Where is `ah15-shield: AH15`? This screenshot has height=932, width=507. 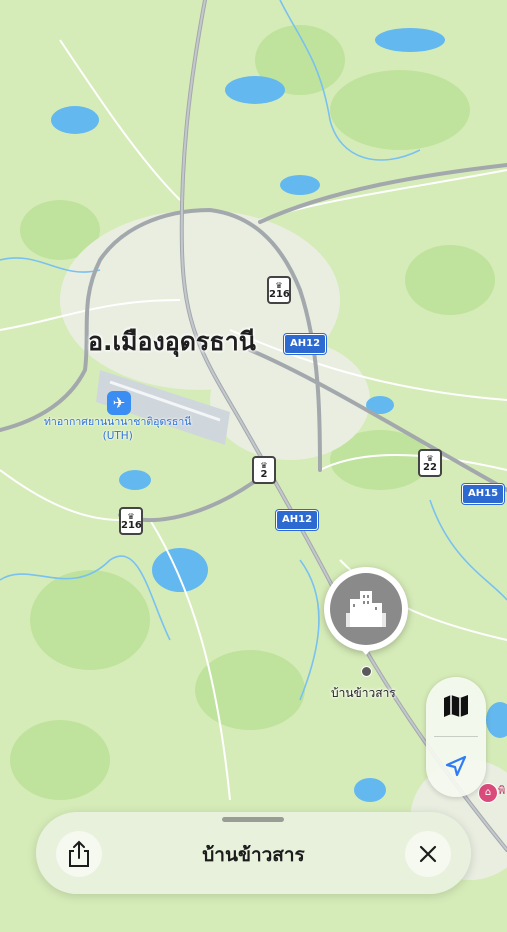
ah15-shield: AH15 is located at coordinates (483, 494).